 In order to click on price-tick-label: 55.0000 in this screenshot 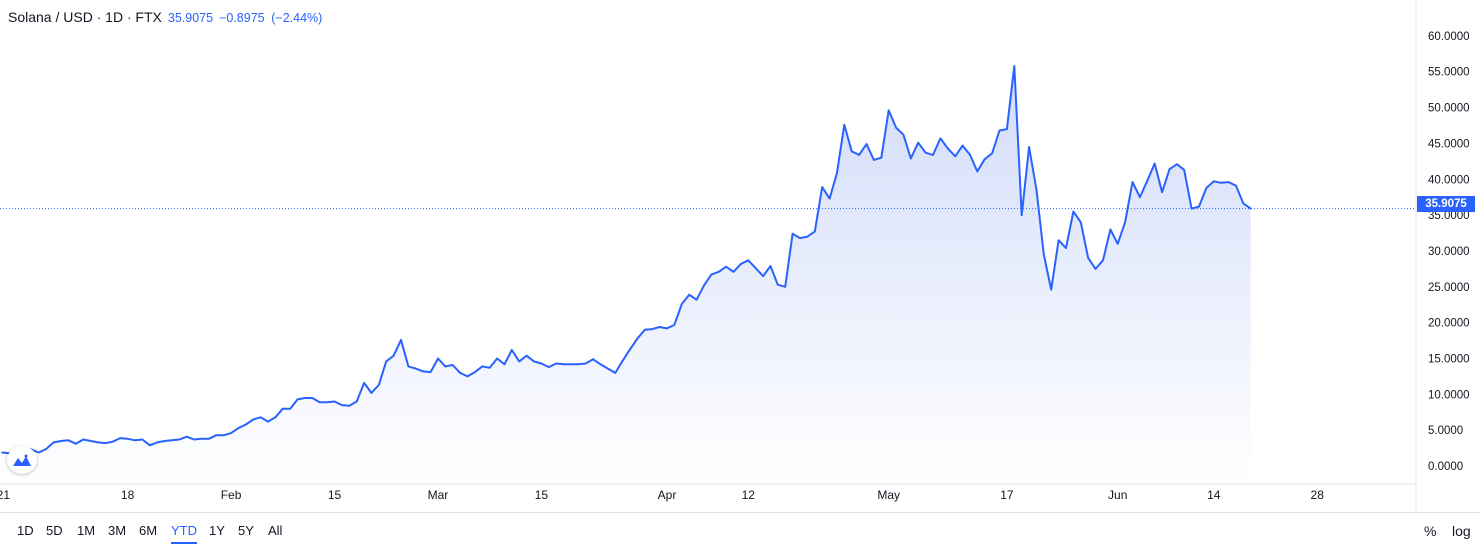, I will do `click(1449, 73)`.